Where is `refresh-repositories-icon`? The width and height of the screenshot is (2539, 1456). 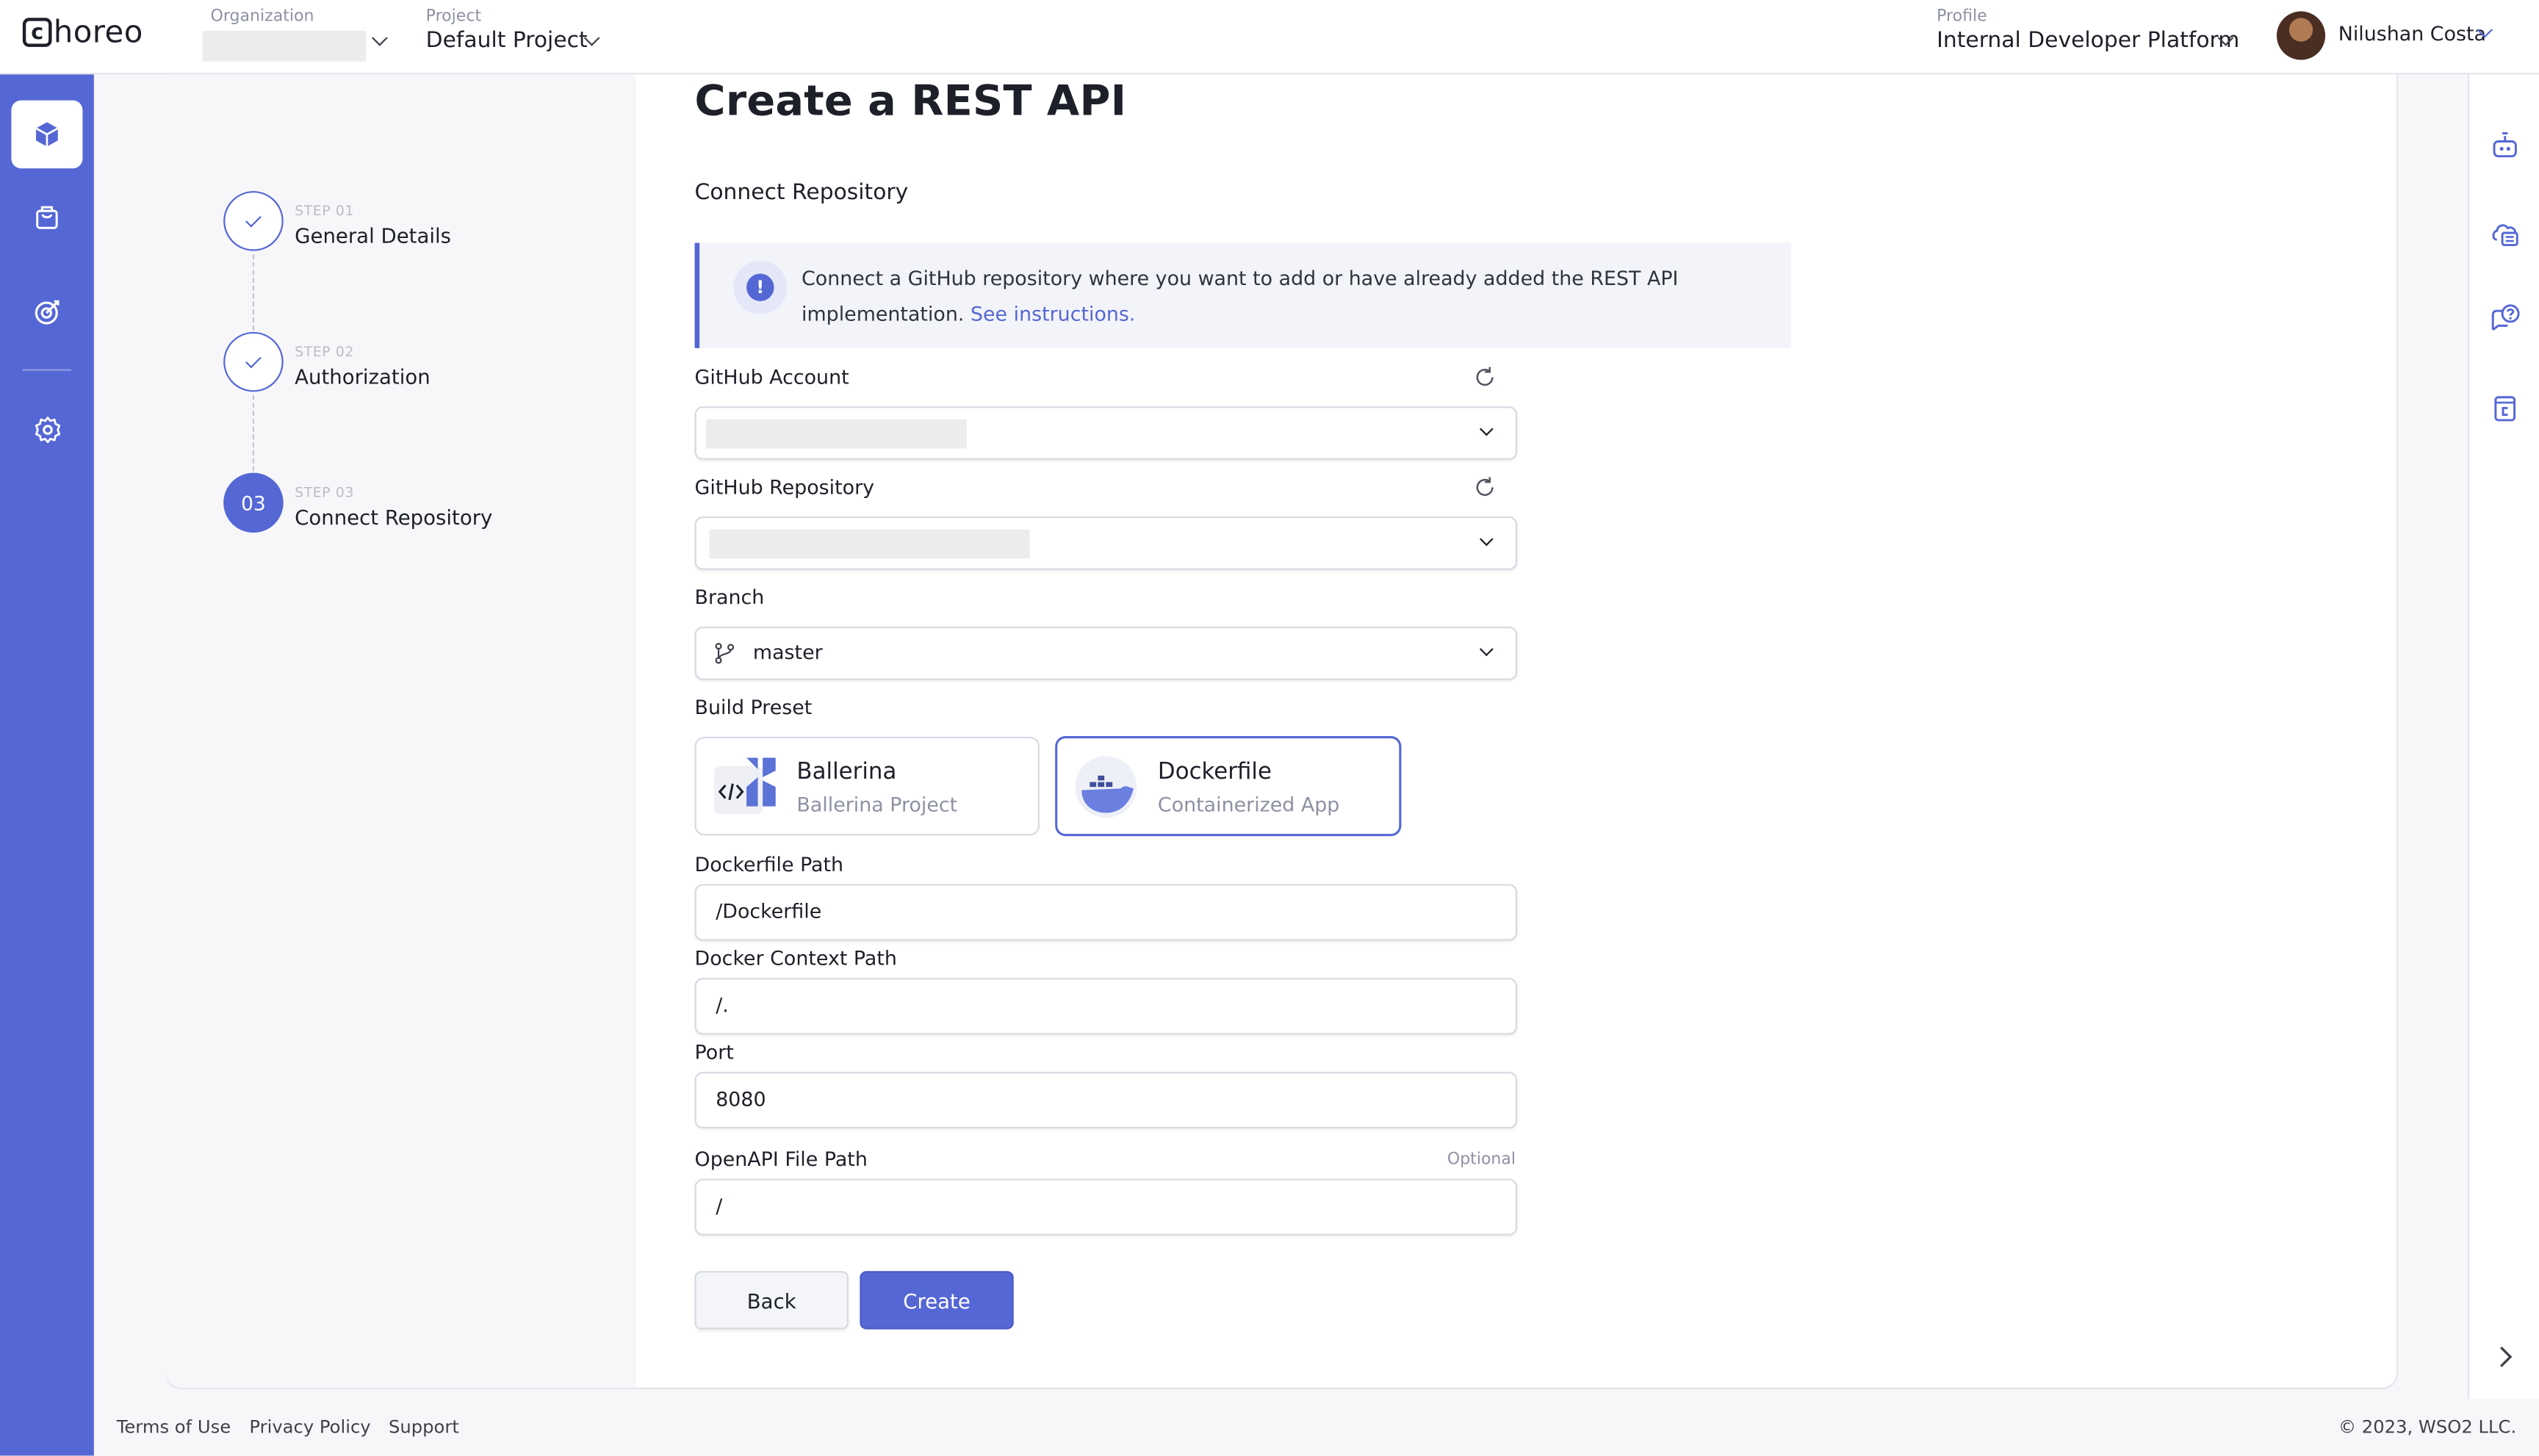
refresh-repositories-icon is located at coordinates (1485, 487).